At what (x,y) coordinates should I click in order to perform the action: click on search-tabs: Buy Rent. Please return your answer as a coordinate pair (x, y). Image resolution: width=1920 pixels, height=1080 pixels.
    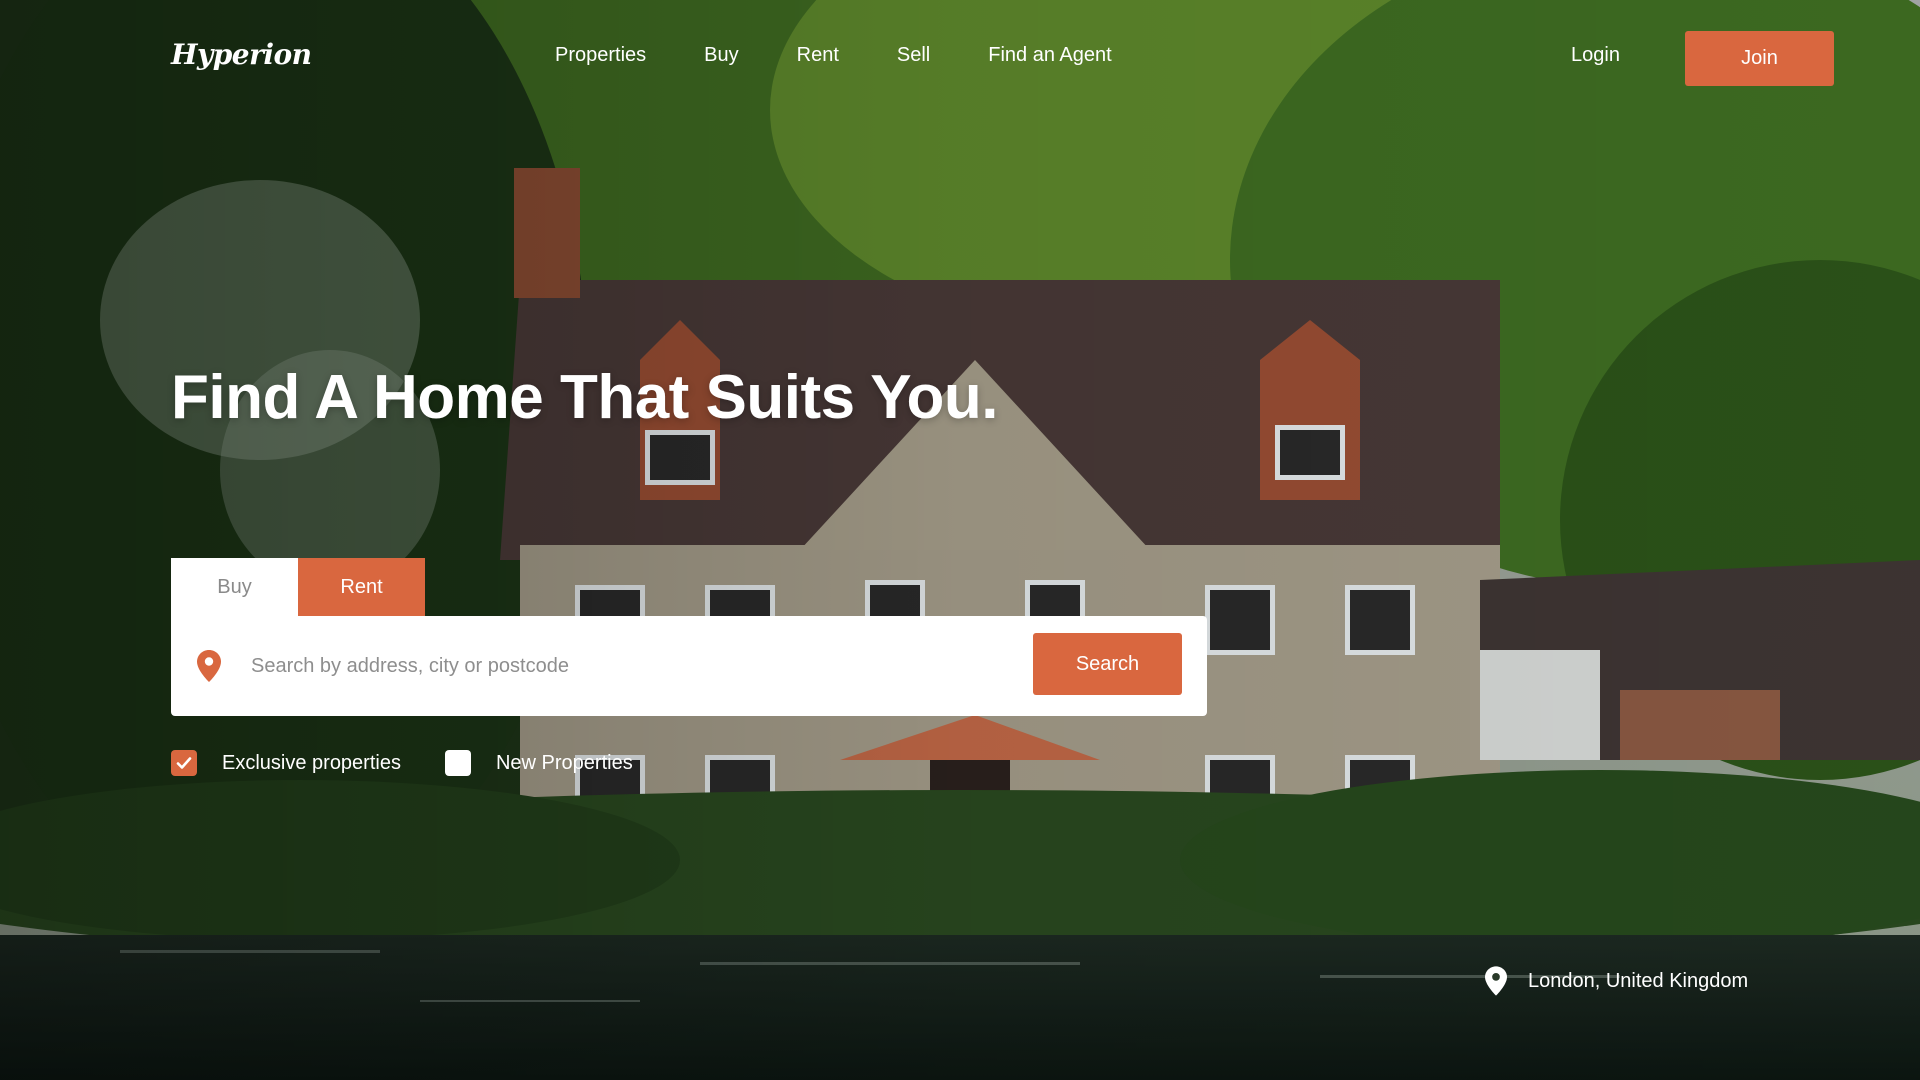
    Looking at the image, I should click on (298, 587).